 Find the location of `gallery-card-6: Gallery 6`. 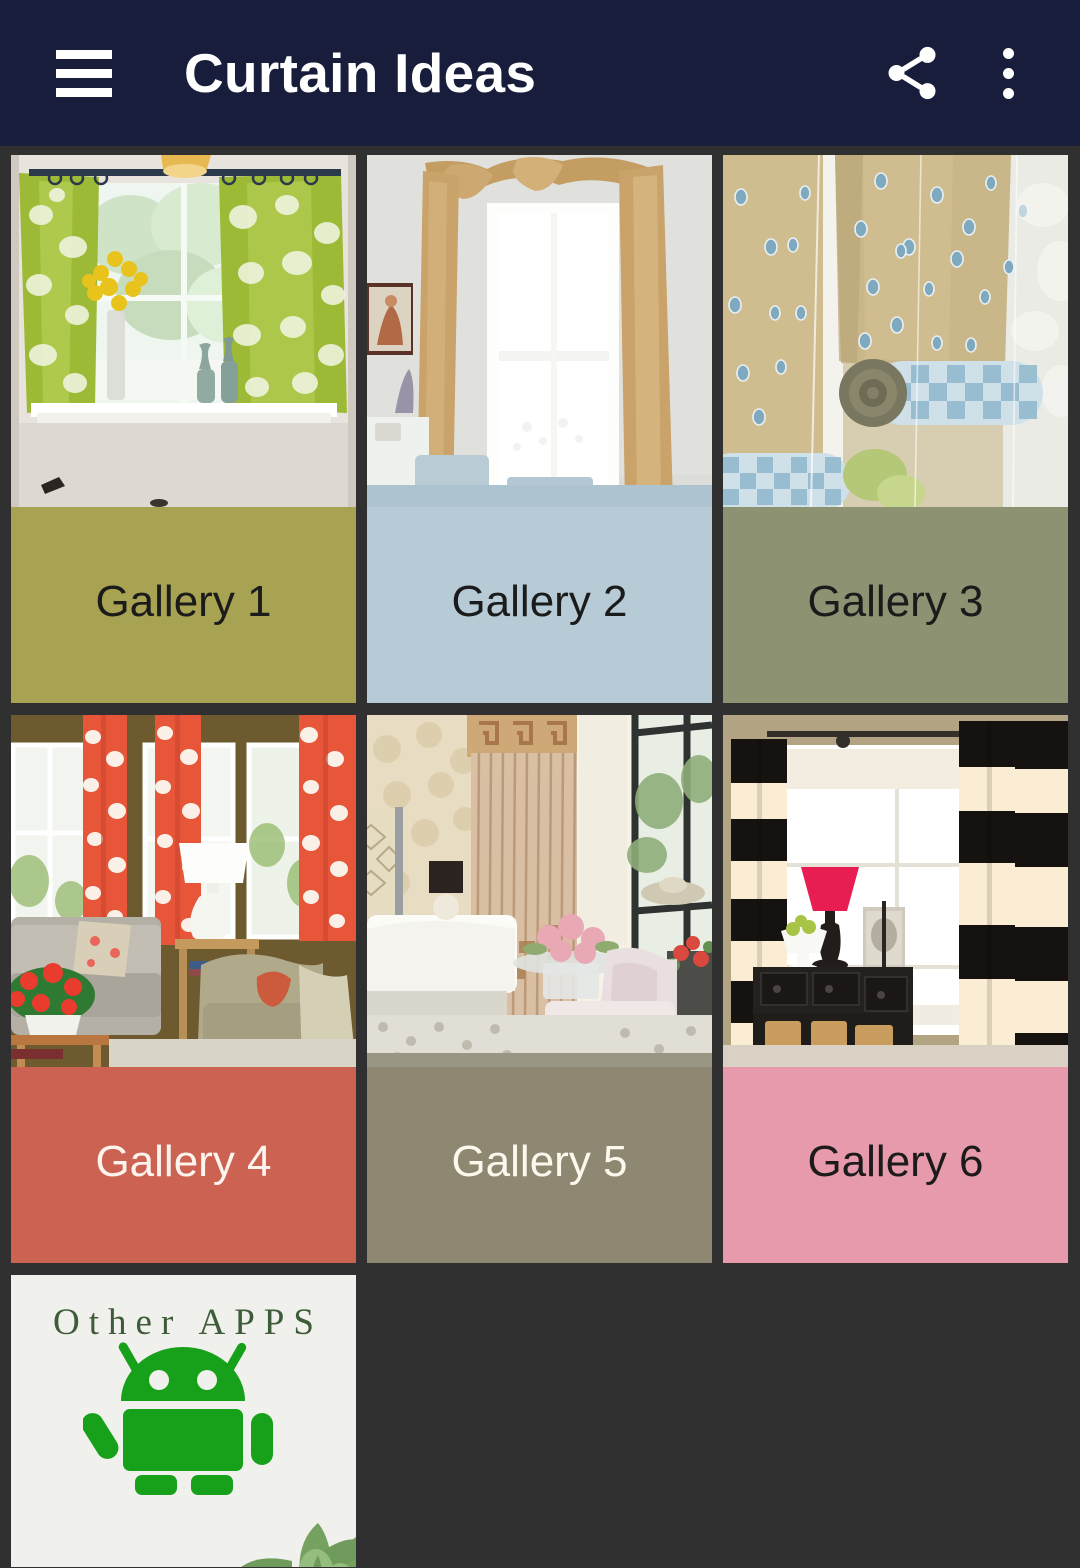

gallery-card-6: Gallery 6 is located at coordinates (895, 989).